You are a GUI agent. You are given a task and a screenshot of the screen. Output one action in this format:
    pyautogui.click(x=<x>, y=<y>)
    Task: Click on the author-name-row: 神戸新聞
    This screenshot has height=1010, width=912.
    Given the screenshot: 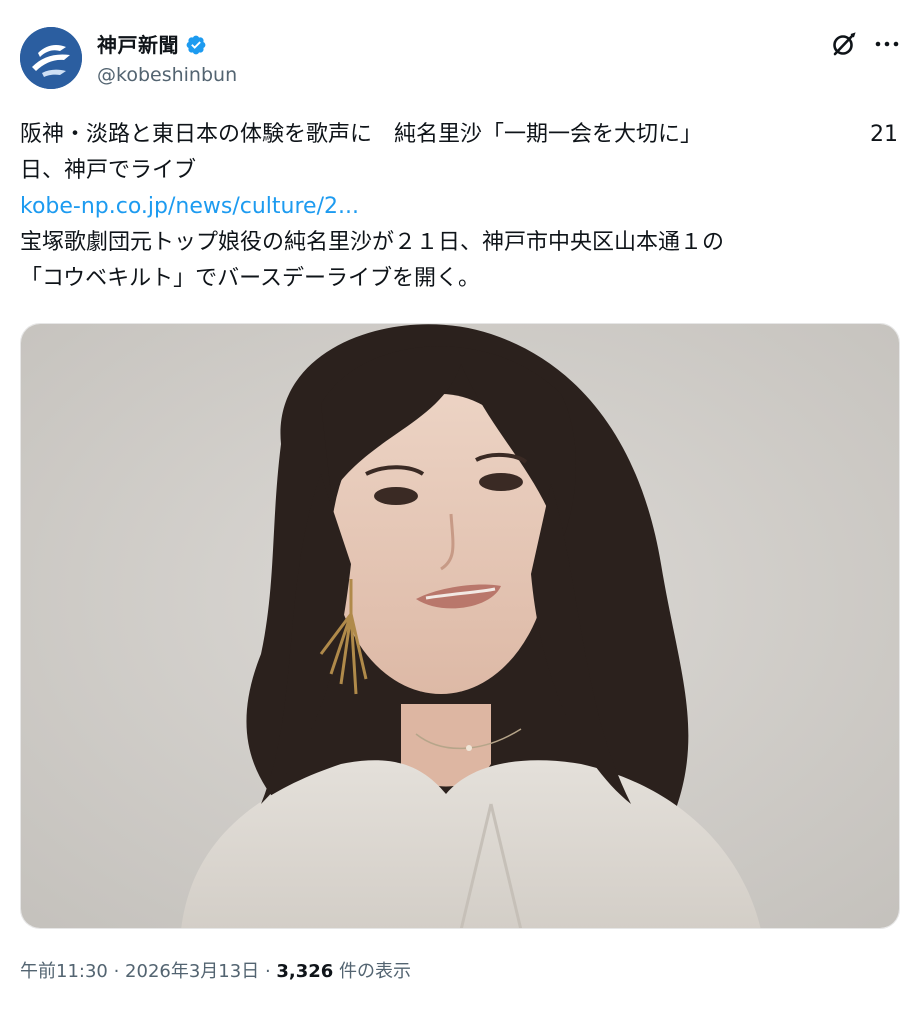 What is the action you would take?
    pyautogui.click(x=152, y=45)
    